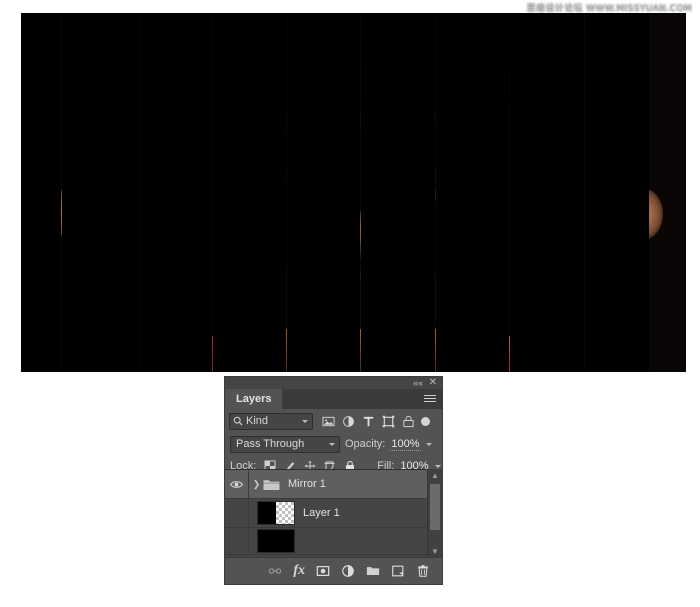 This screenshot has width=700, height=607. I want to click on close-panel-icon: ✕, so click(433, 383).